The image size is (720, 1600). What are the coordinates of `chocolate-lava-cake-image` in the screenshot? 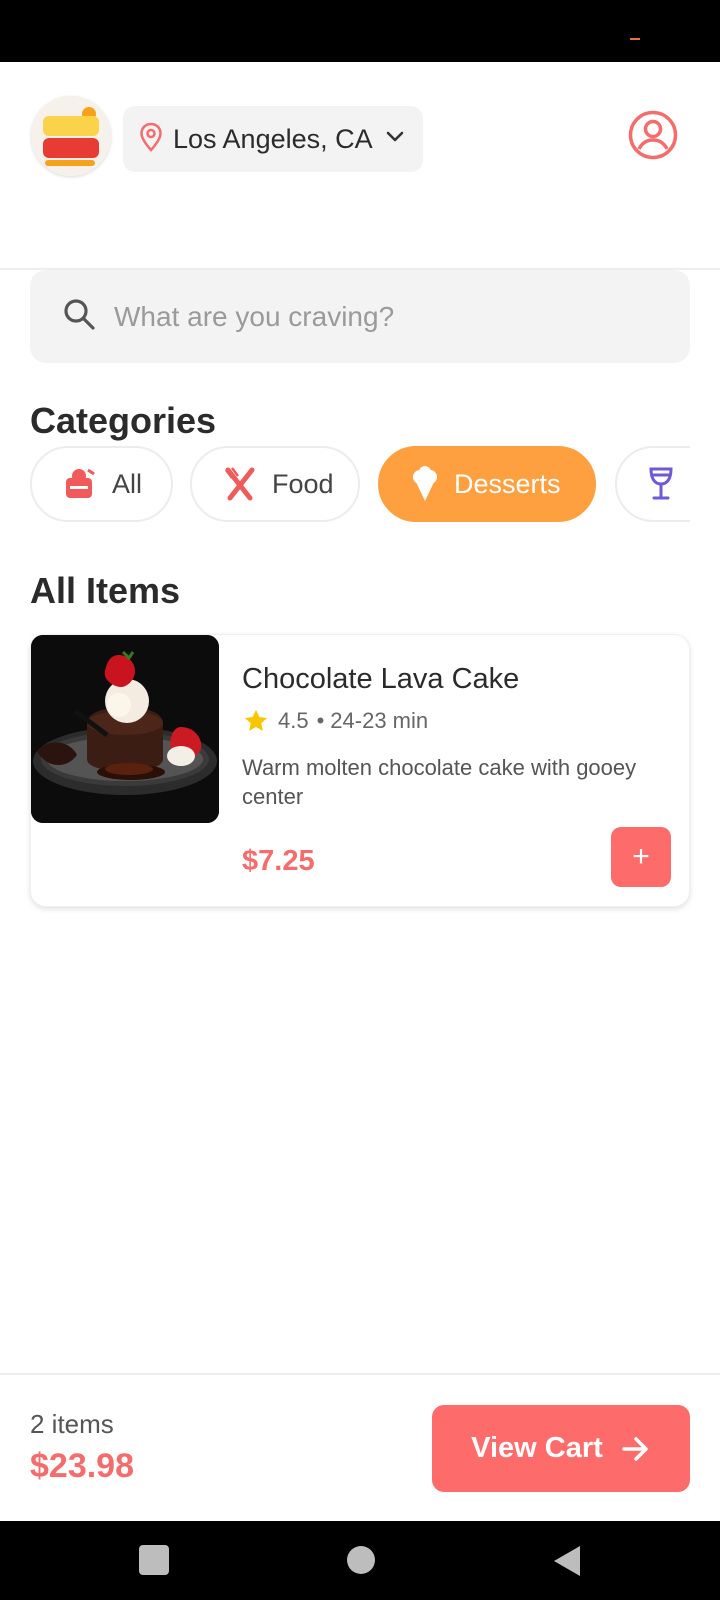 It's located at (125, 729).